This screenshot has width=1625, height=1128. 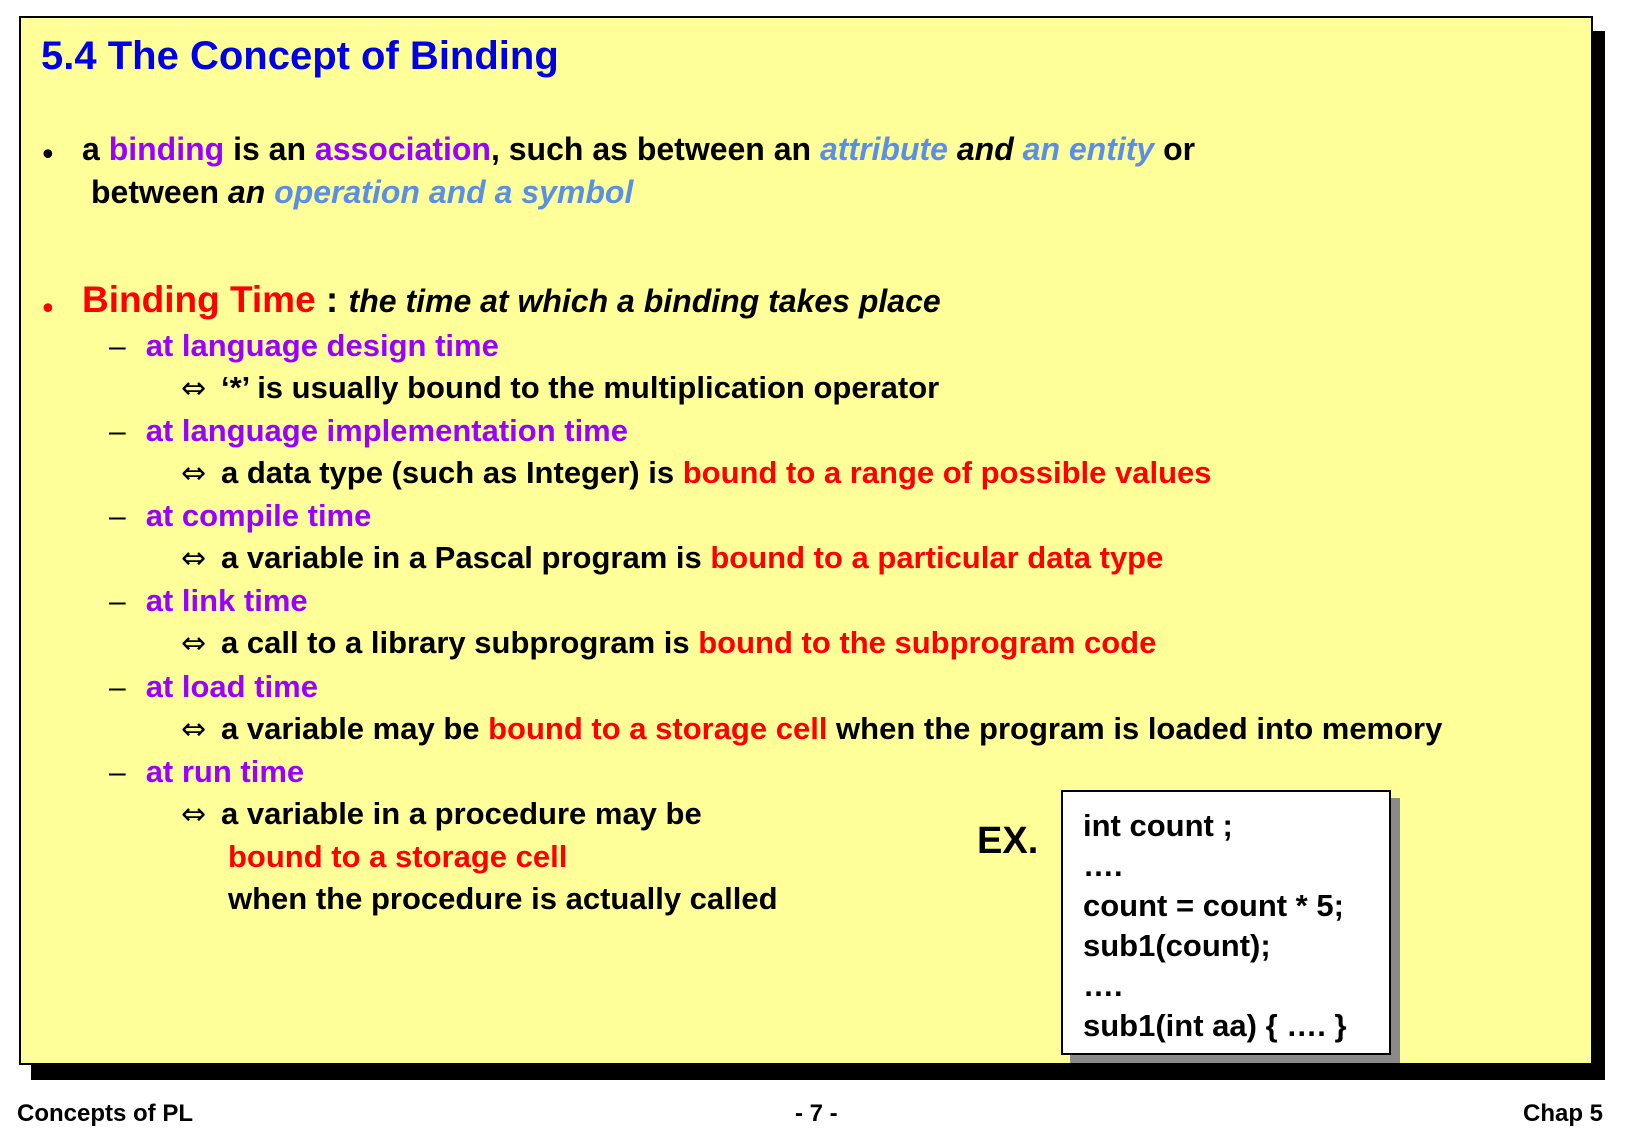 What do you see at coordinates (207, 771) in the screenshot?
I see `time-item-run: – at run time` at bounding box center [207, 771].